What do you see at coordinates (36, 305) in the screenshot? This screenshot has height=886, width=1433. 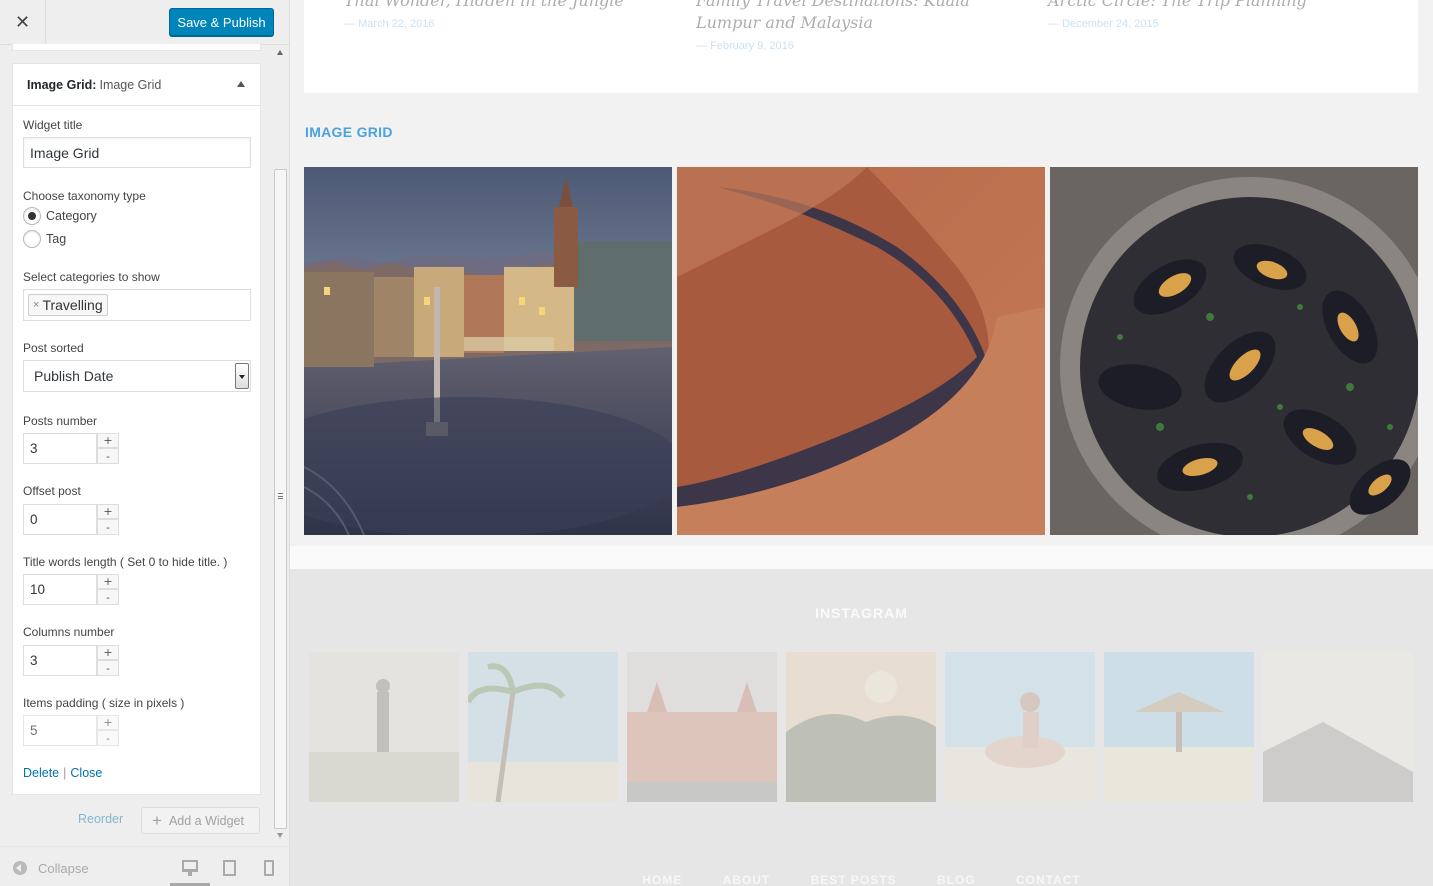 I see `remove-tag-icon: ×` at bounding box center [36, 305].